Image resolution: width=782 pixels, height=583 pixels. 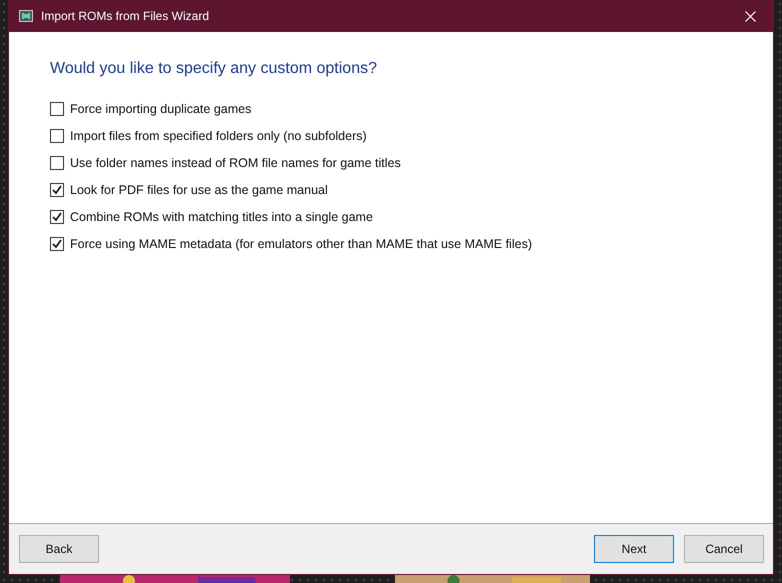 What do you see at coordinates (161, 109) in the screenshot?
I see `option-label: Force importing duplicate games` at bounding box center [161, 109].